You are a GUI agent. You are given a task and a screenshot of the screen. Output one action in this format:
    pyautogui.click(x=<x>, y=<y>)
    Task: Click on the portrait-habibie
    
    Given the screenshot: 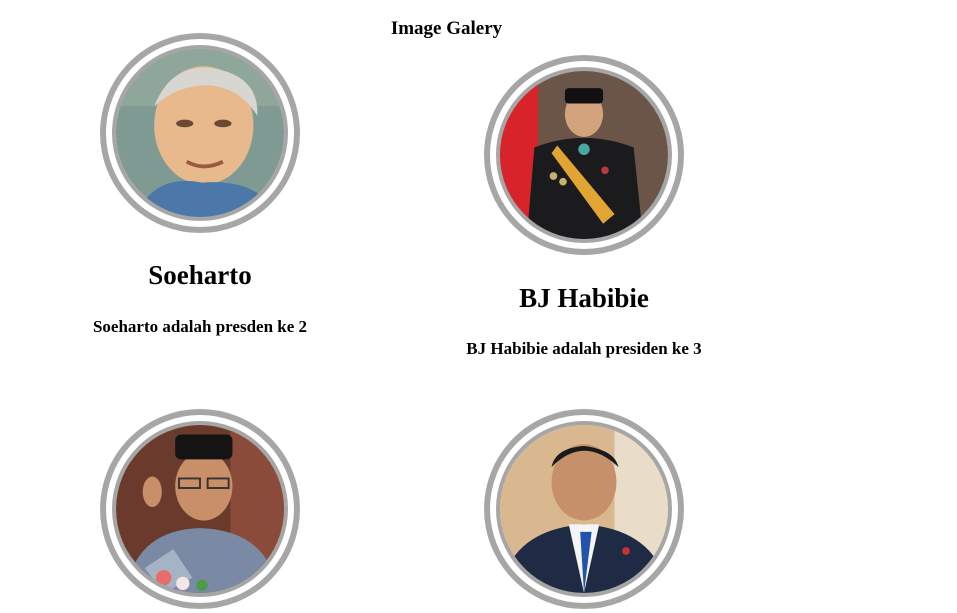 What is the action you would take?
    pyautogui.click(x=584, y=155)
    